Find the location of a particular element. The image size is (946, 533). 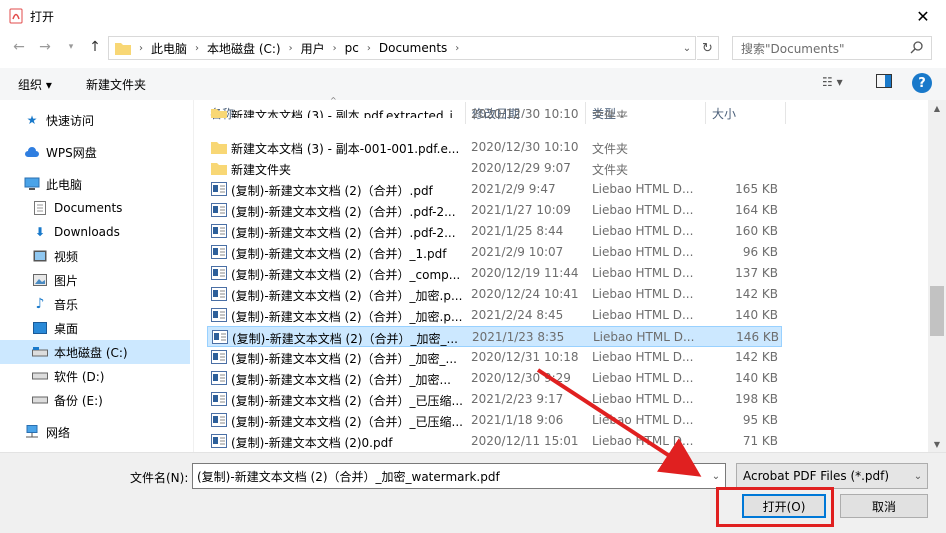

scroll-down-icon: ▼ is located at coordinates (937, 444).